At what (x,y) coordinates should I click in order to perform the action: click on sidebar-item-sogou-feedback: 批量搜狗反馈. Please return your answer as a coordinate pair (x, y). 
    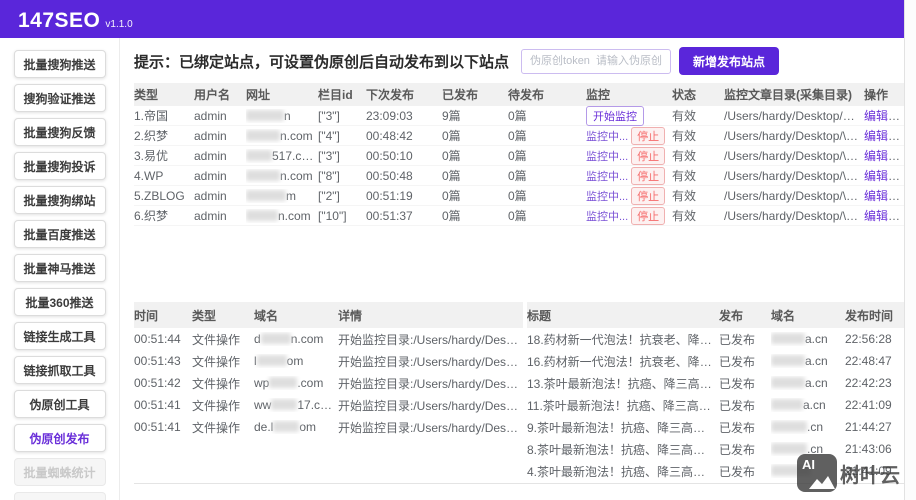
    Looking at the image, I should click on (59, 132).